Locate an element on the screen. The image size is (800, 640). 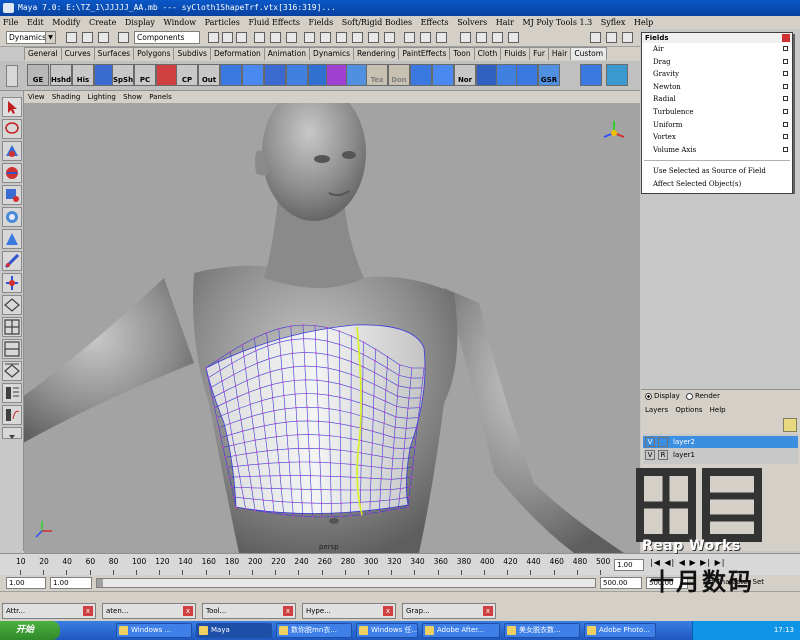
viewport-menu-panels: Panels is located at coordinates (160, 97).